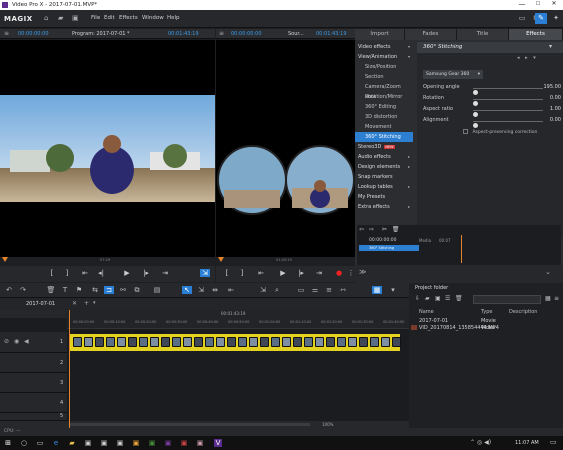 Image resolution: width=563 pixels, height=450 pixels. I want to click on add-tab-icon: +, so click(86, 303).